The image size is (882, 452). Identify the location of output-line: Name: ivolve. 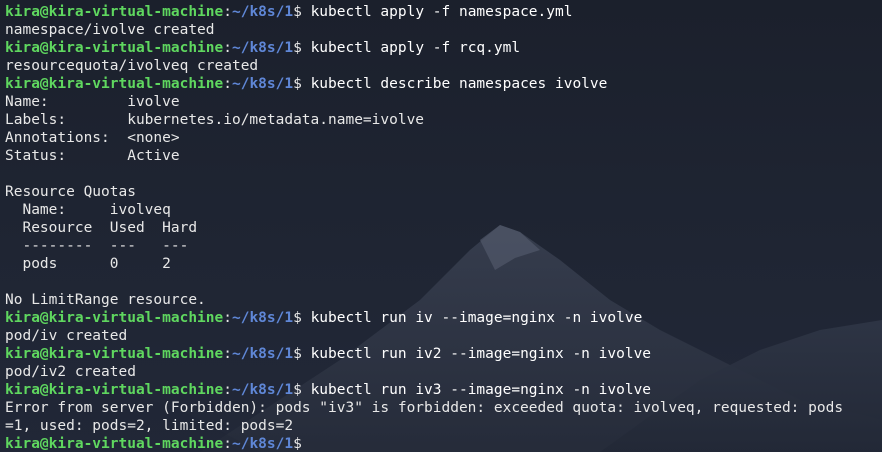
(92, 102).